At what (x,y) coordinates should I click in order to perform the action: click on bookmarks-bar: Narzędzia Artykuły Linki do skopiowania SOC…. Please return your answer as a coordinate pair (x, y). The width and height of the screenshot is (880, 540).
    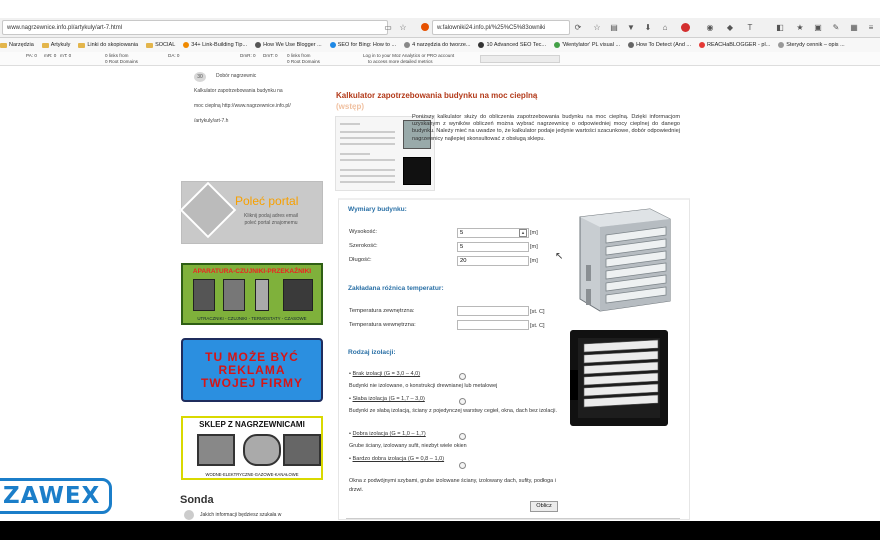
    Looking at the image, I should click on (440, 45).